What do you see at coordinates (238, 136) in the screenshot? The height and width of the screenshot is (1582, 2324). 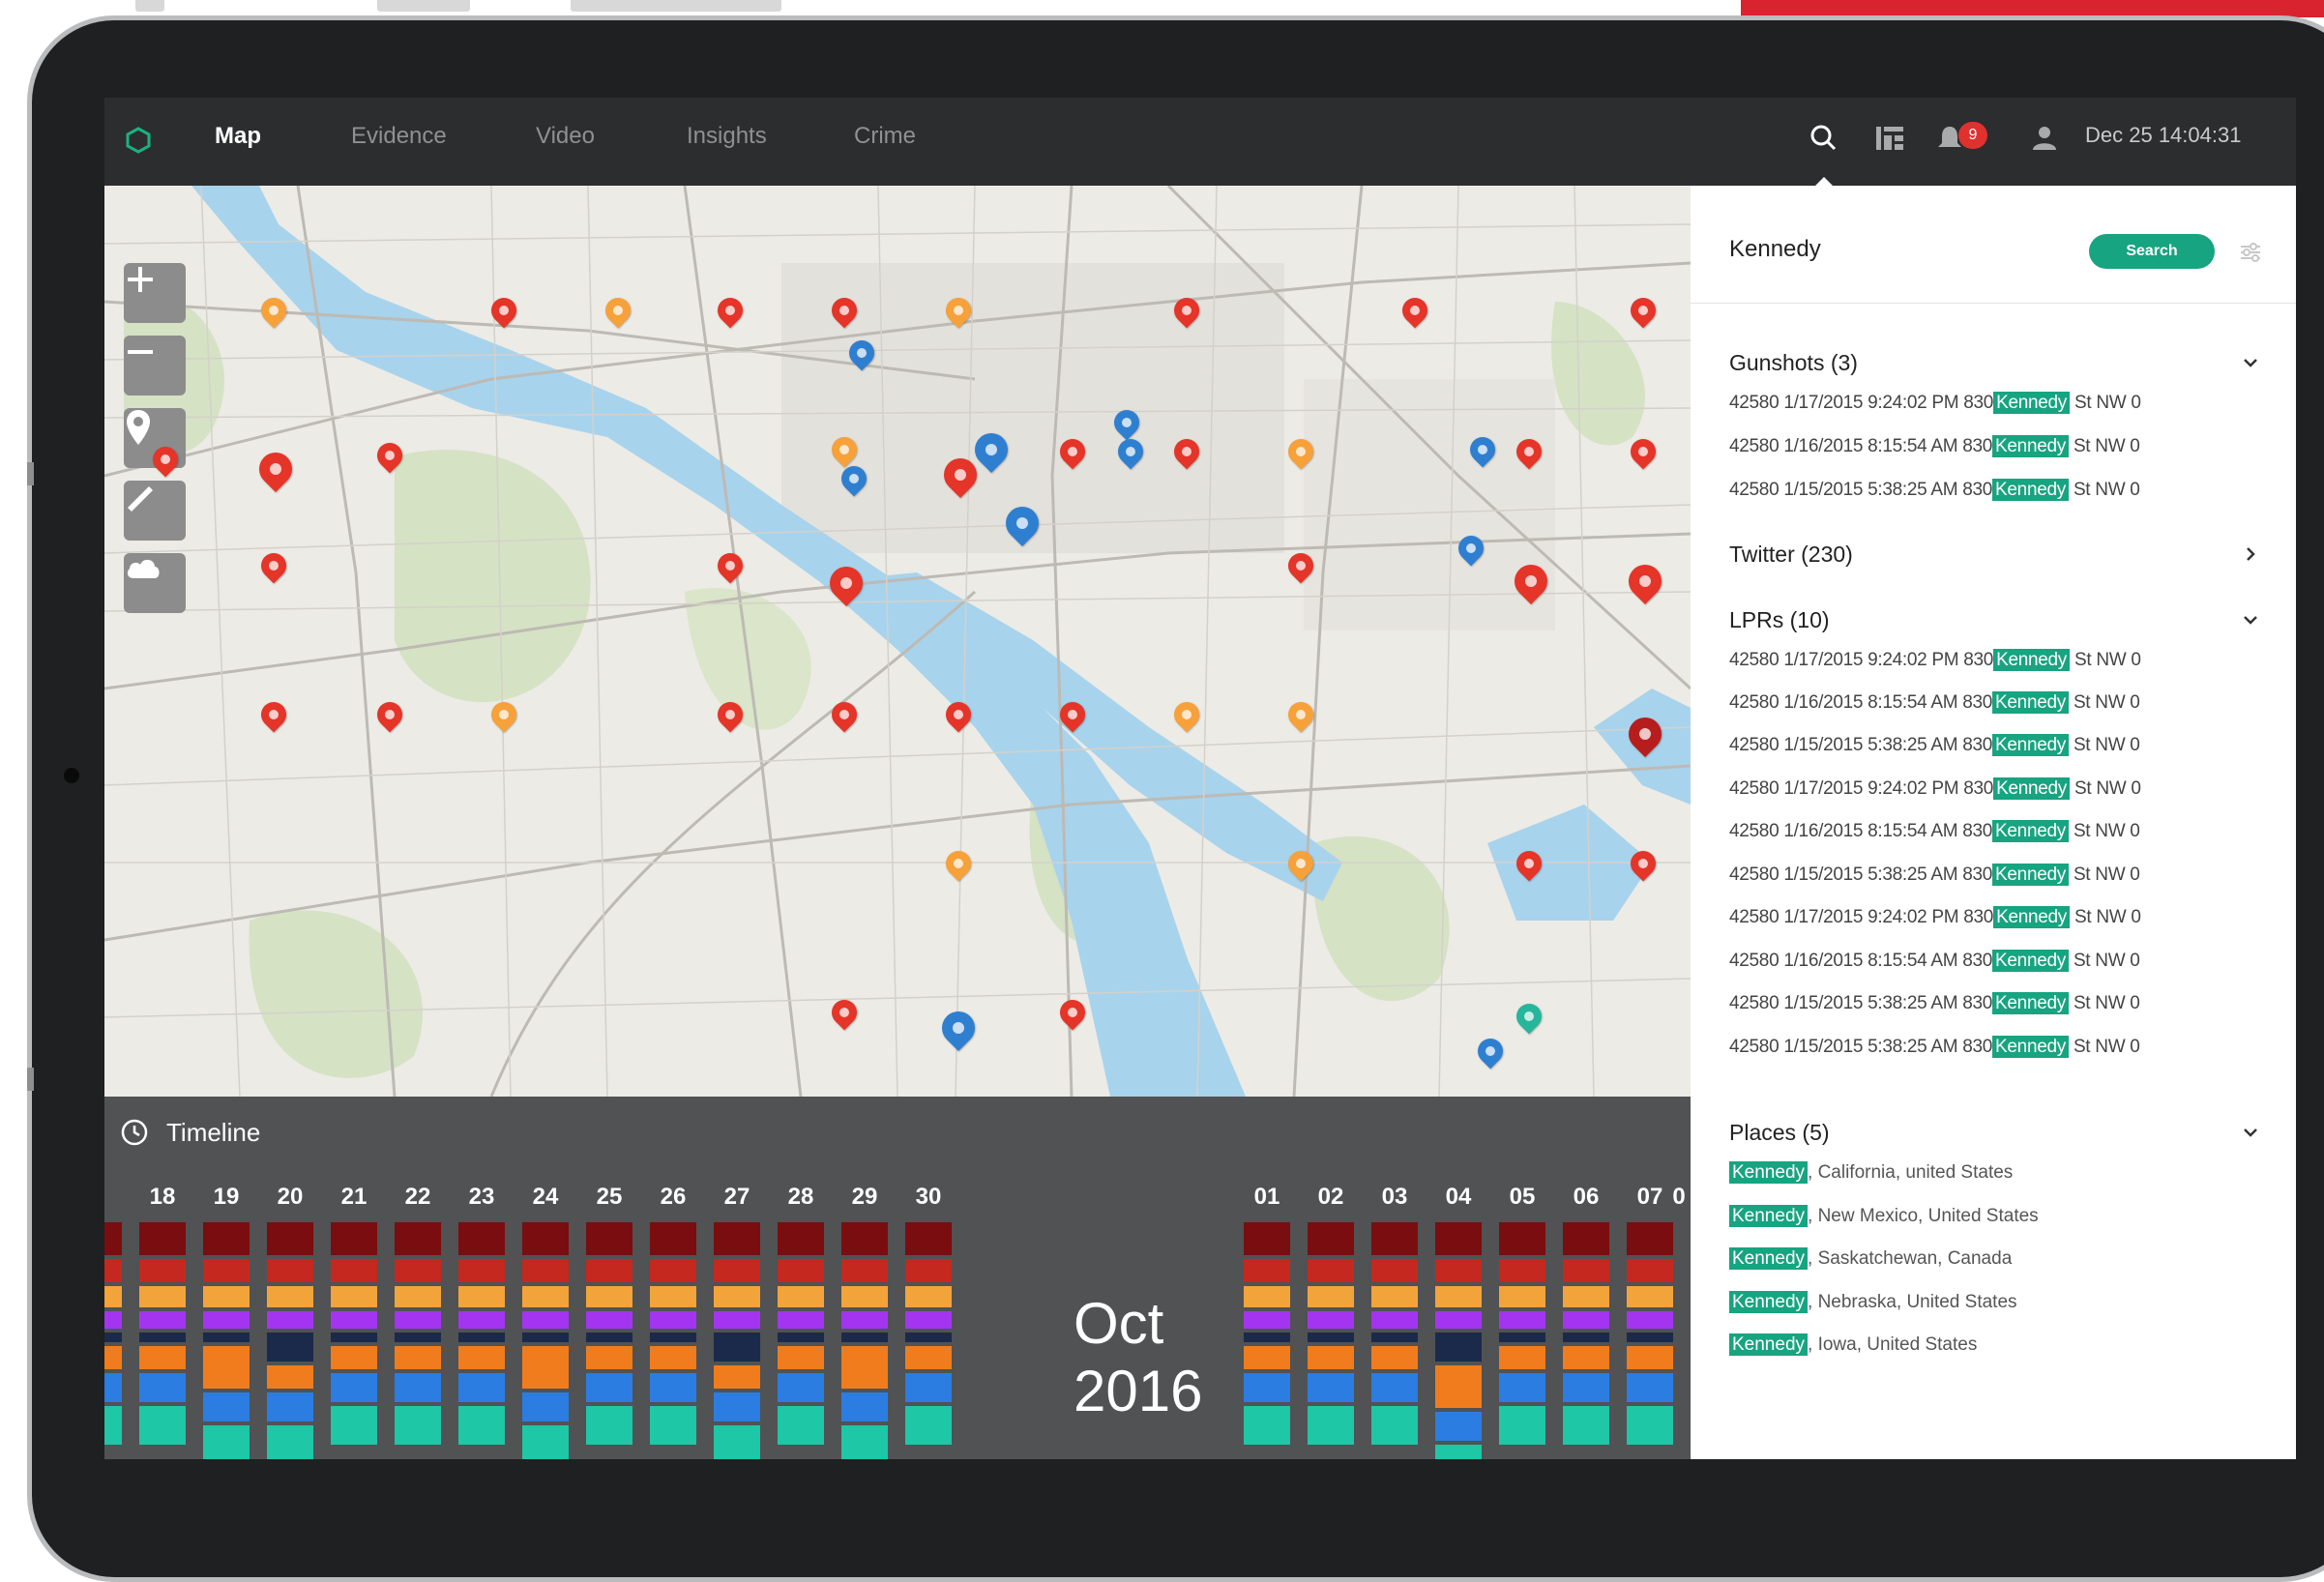 I see `tab-map: Map` at bounding box center [238, 136].